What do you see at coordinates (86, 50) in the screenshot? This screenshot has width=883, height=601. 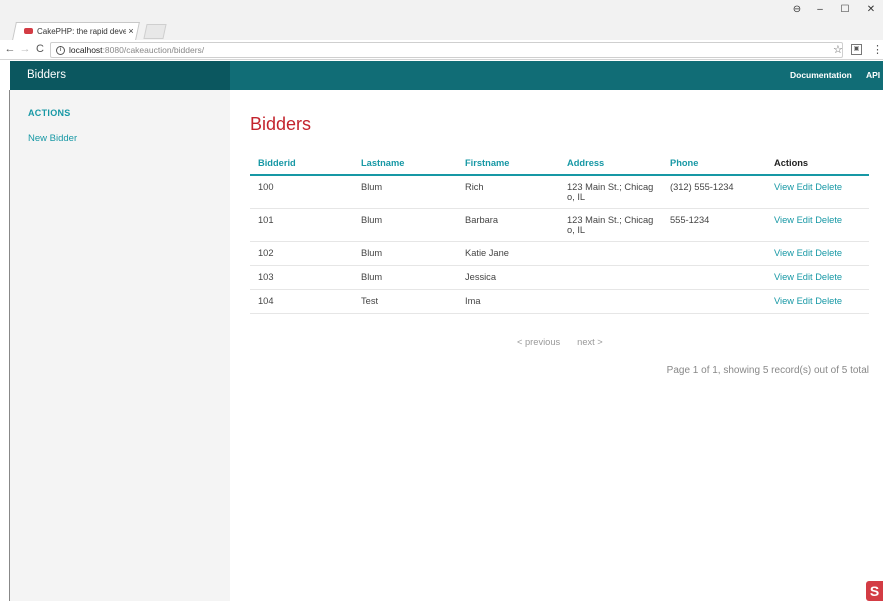 I see `url-host: localhost` at bounding box center [86, 50].